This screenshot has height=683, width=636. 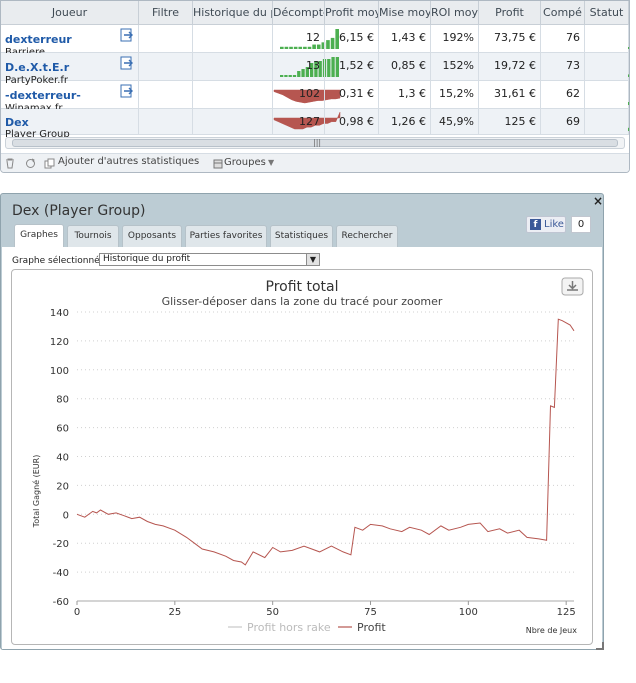 I want to click on y-tick-label: 60, so click(x=62, y=429).